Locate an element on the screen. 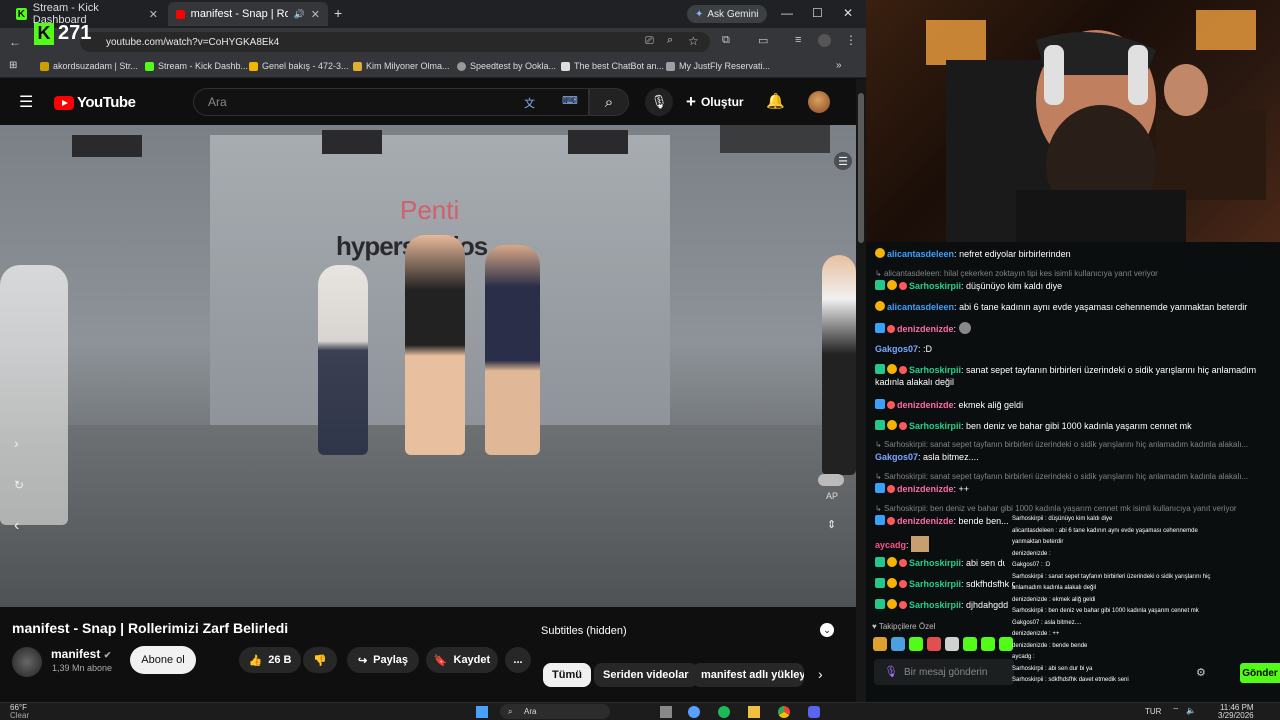  new-tab-button: + is located at coordinates (338, 13).